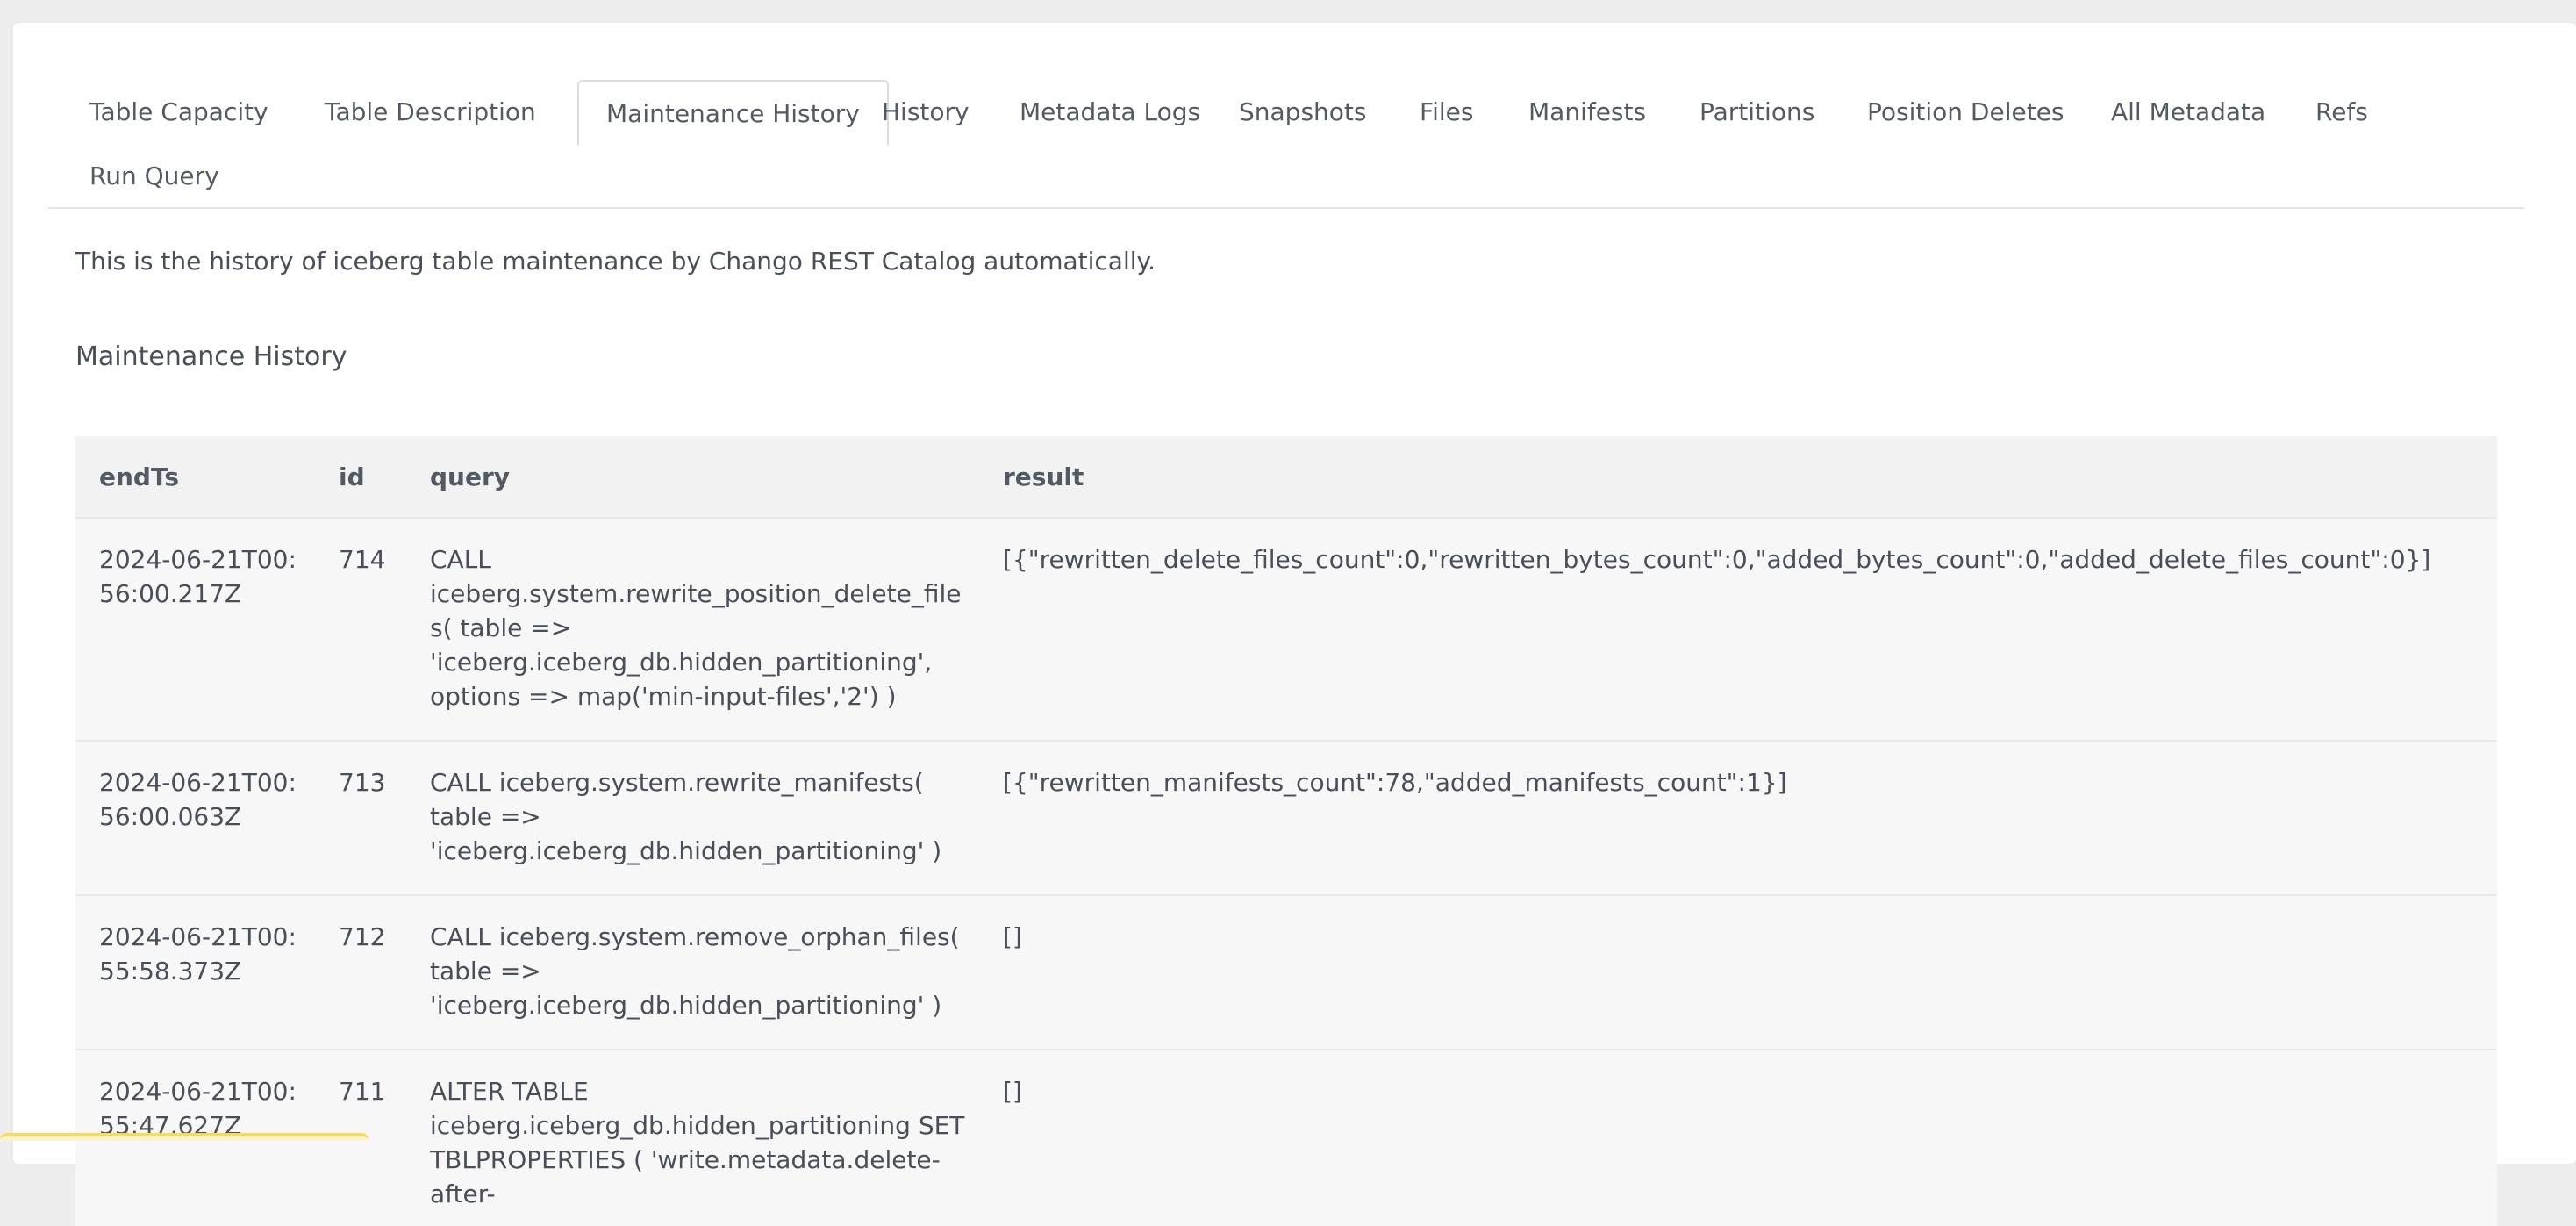  What do you see at coordinates (360, 477) in the screenshot?
I see `column-header-id: id` at bounding box center [360, 477].